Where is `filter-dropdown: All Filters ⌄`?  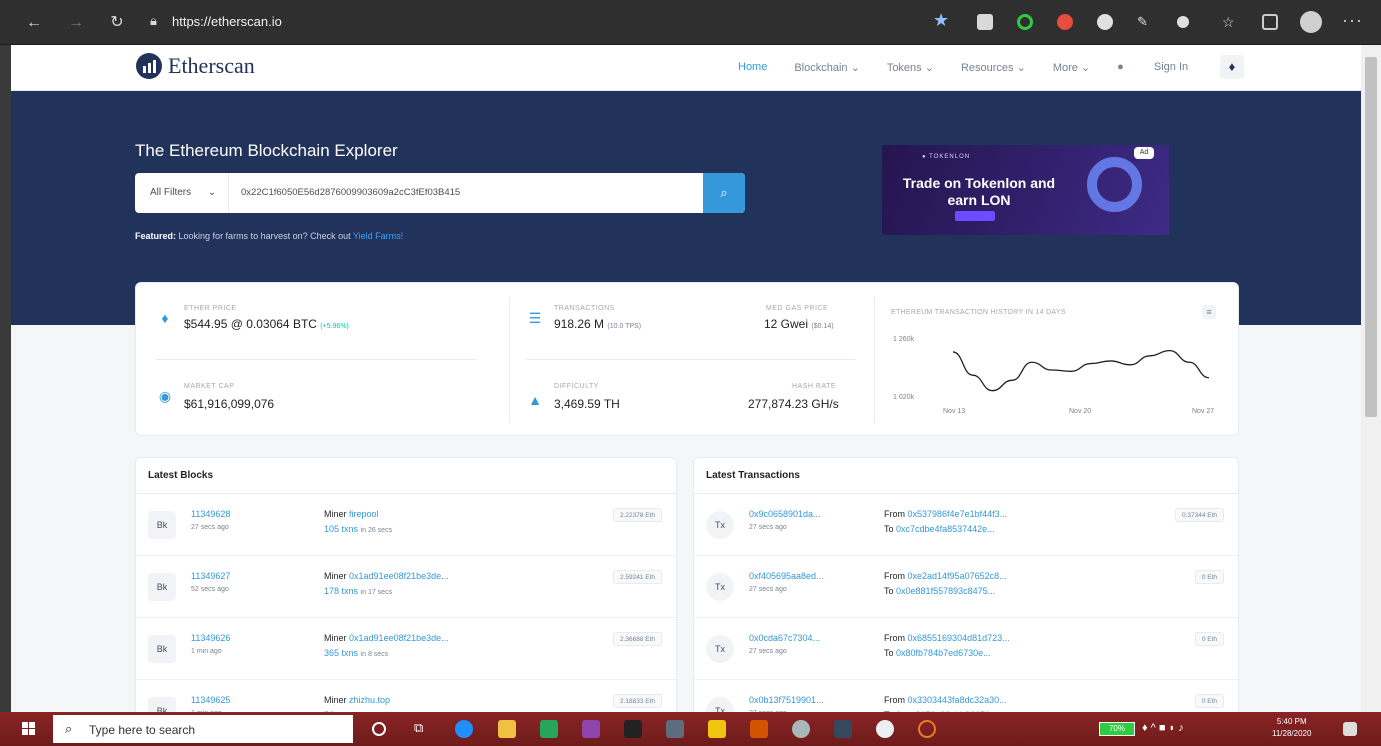 filter-dropdown: All Filters ⌄ is located at coordinates (182, 193).